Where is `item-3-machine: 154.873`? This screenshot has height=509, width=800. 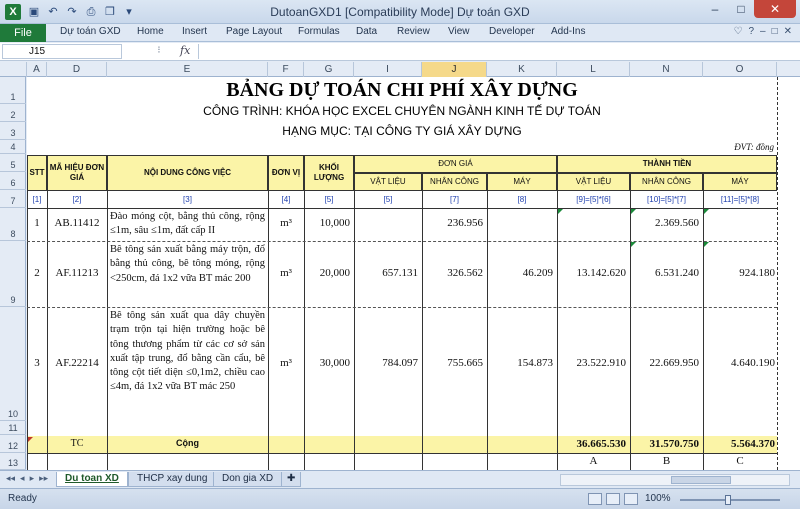 item-3-machine: 154.873 is located at coordinates (520, 363).